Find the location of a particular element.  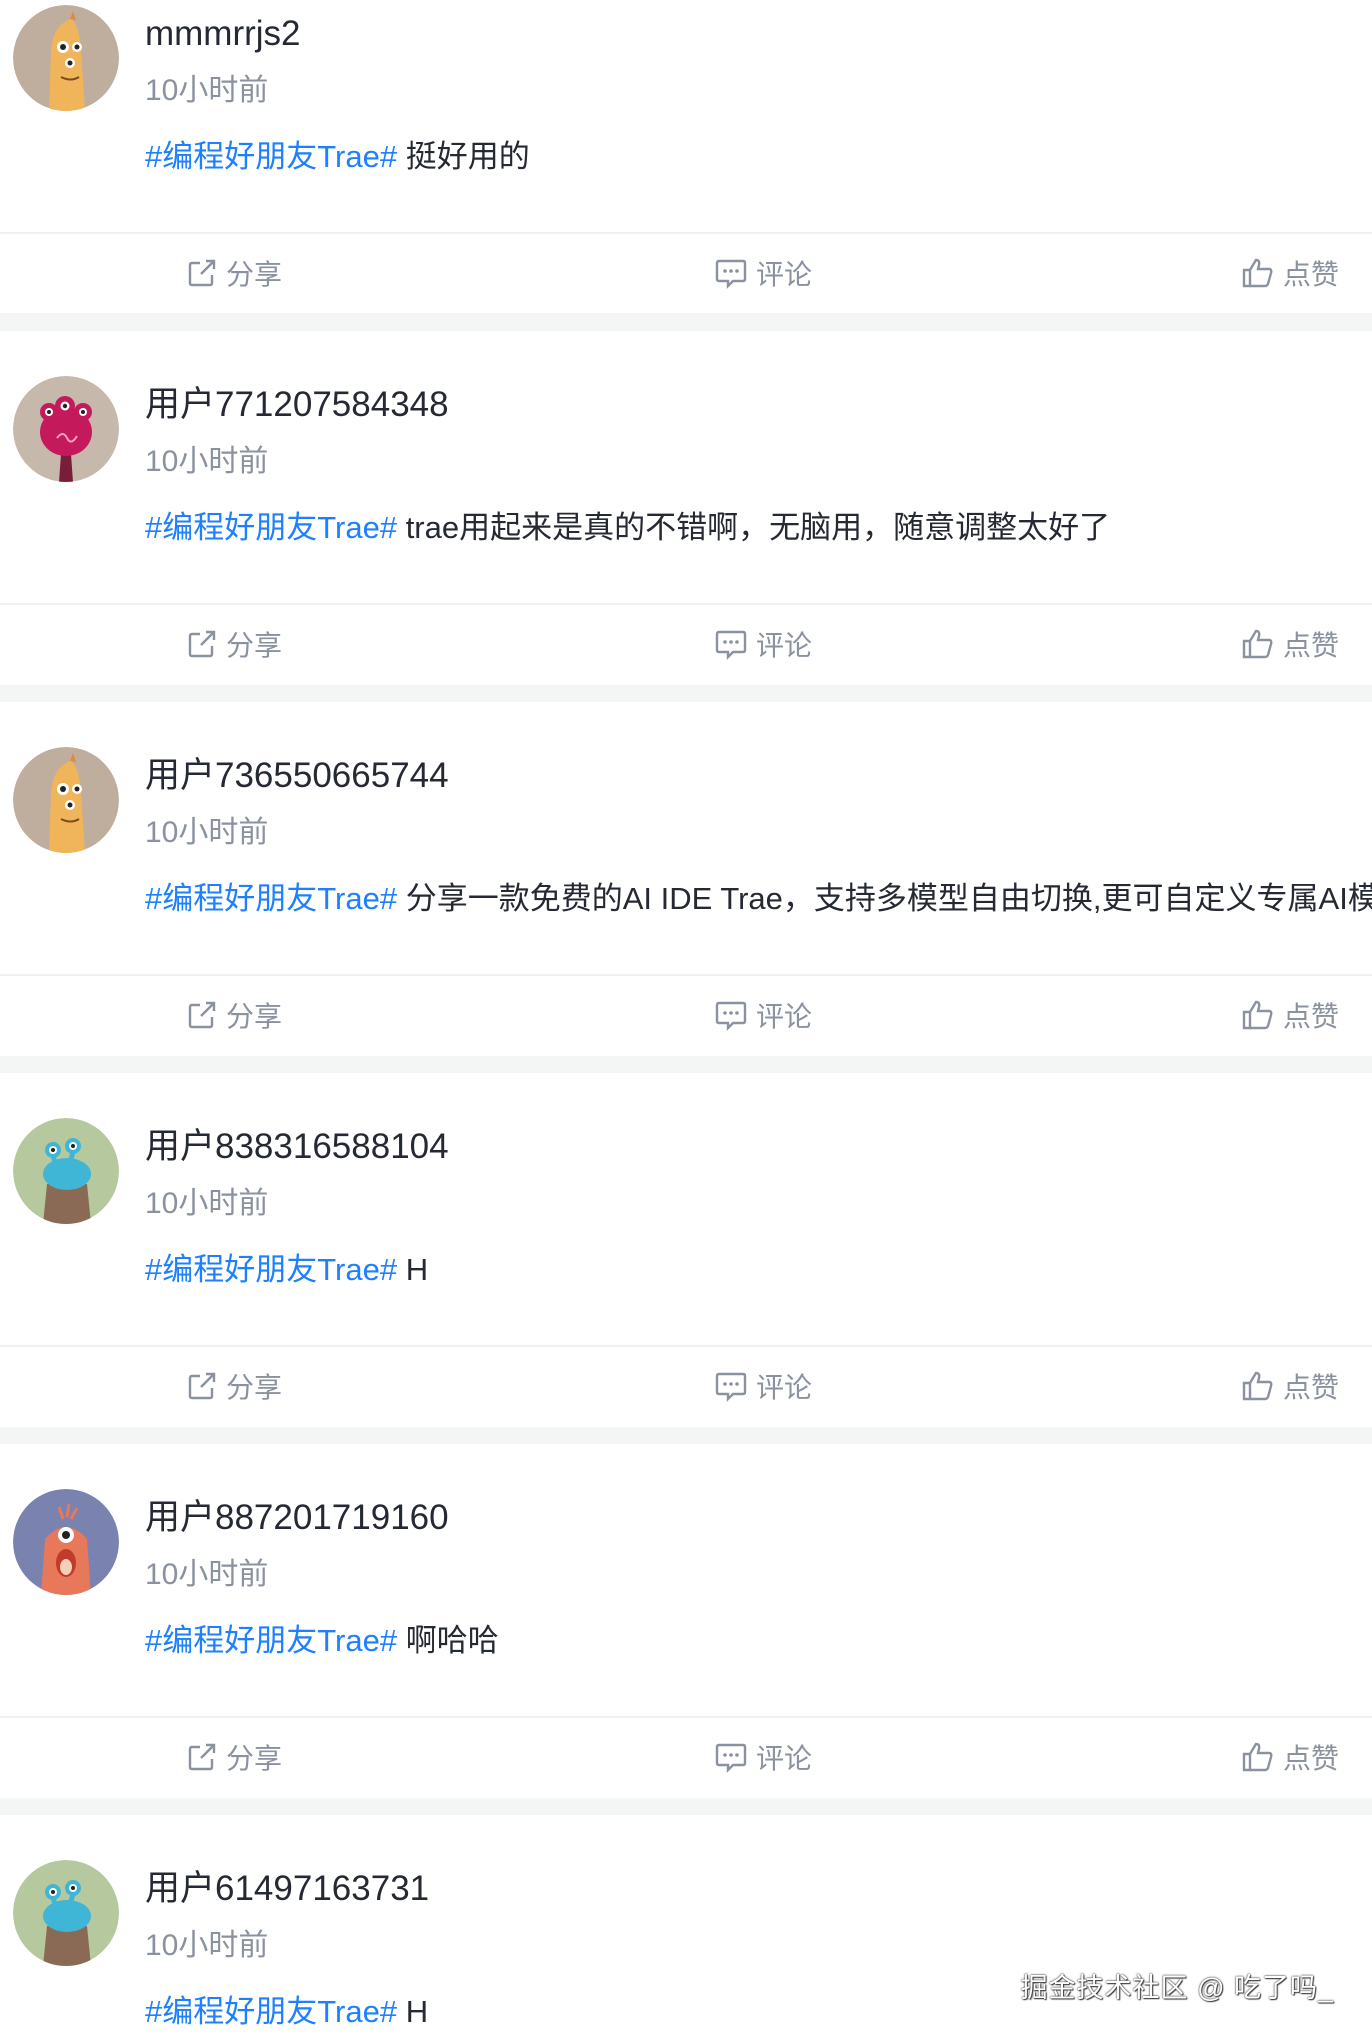

post-text: 分享一款免费的AI IDE Trae，支持多模型自由切换,更可自定义专属AI模 is located at coordinates (884, 898).